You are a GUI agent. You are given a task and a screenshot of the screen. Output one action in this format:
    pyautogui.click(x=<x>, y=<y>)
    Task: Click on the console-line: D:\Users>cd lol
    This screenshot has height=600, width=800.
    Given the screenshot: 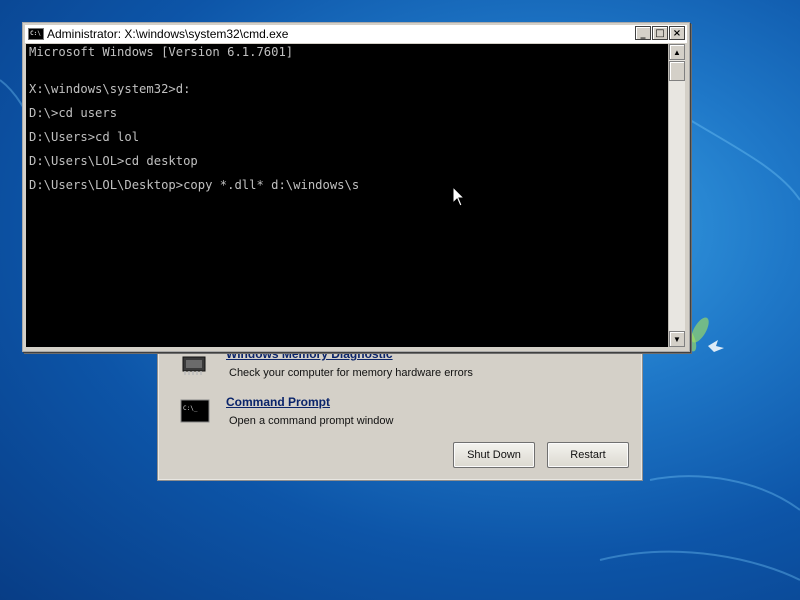 What is the action you would take?
    pyautogui.click(x=84, y=137)
    